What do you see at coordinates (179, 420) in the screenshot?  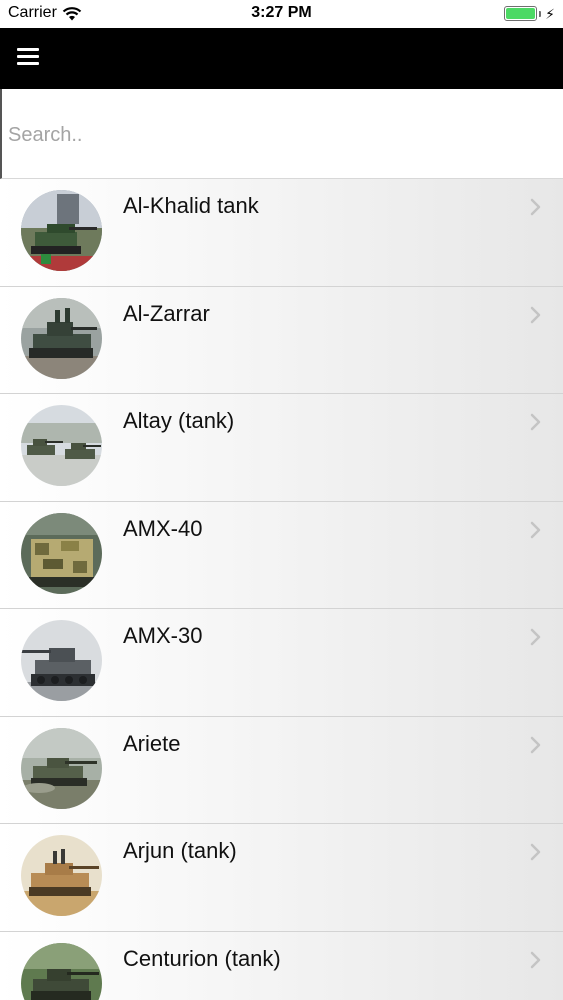 I see `item-title: Altay (tank)` at bounding box center [179, 420].